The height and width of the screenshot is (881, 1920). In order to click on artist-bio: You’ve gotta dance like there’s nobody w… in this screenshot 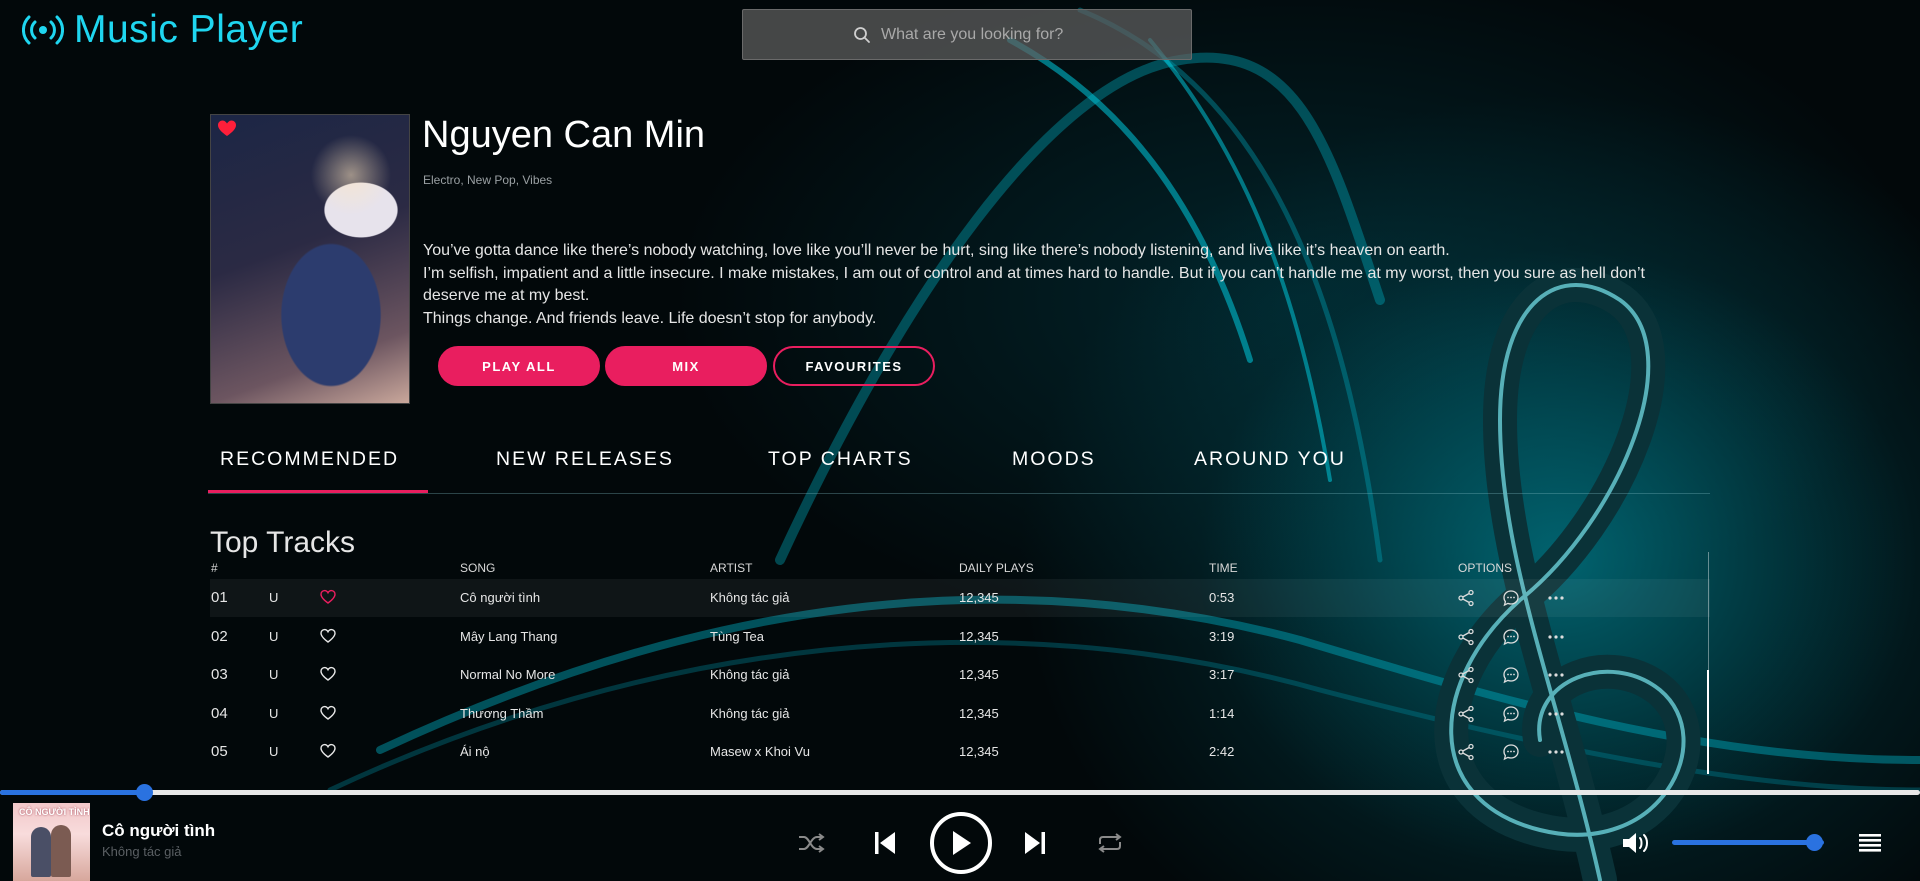, I will do `click(1048, 285)`.